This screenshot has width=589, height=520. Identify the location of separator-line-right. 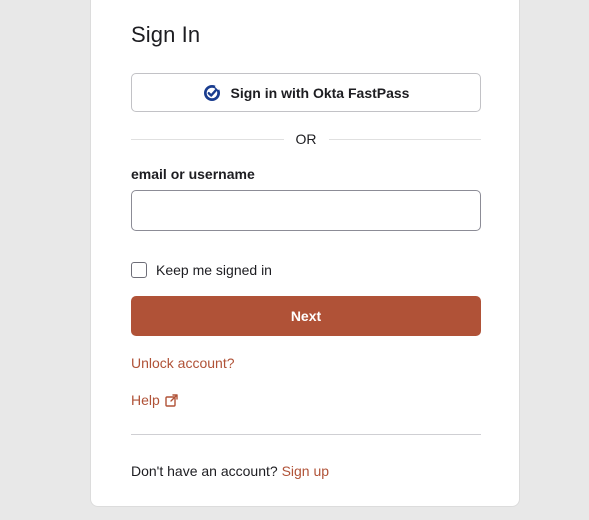
(404, 139).